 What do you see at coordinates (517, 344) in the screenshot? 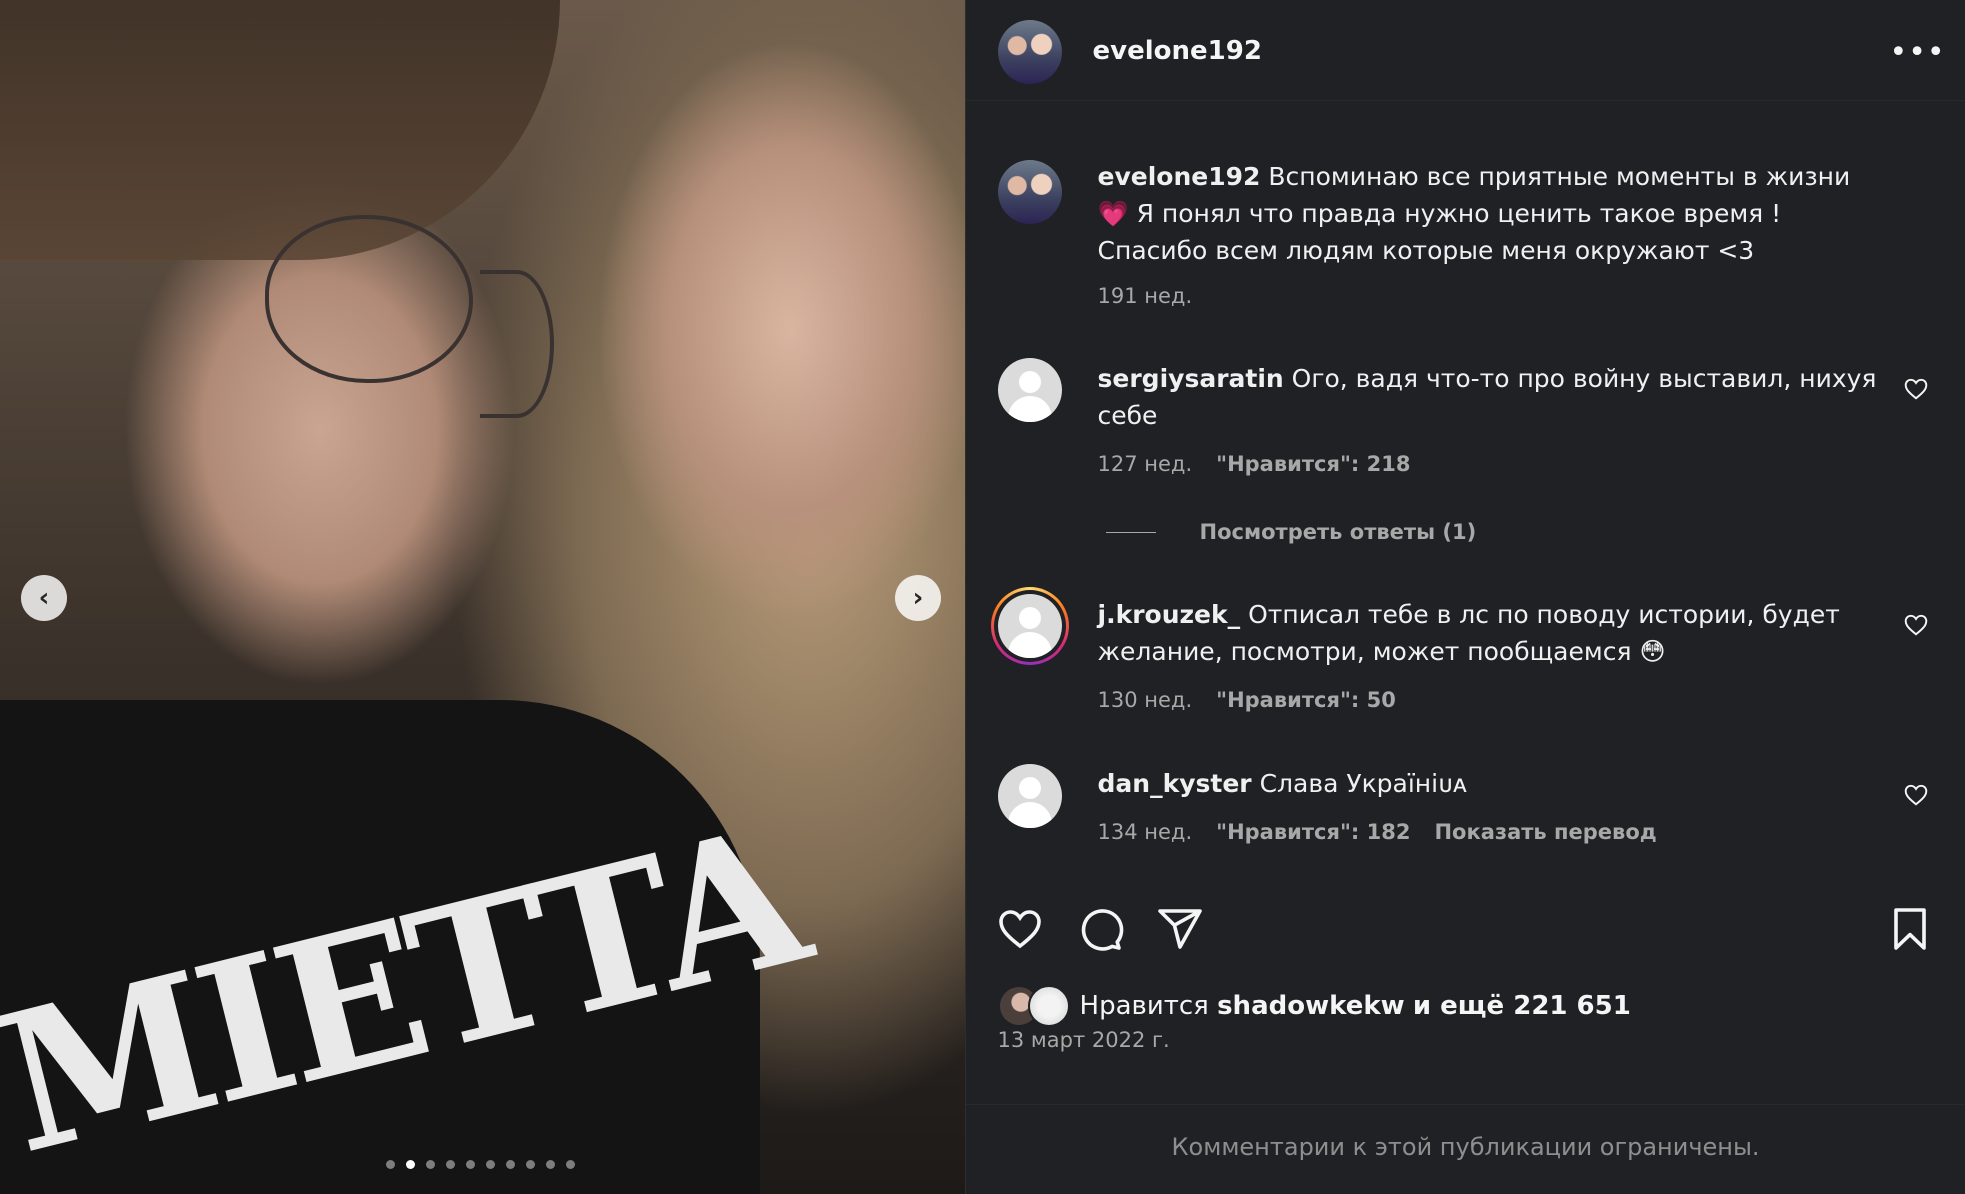
I see `photo-glasses-right` at bounding box center [517, 344].